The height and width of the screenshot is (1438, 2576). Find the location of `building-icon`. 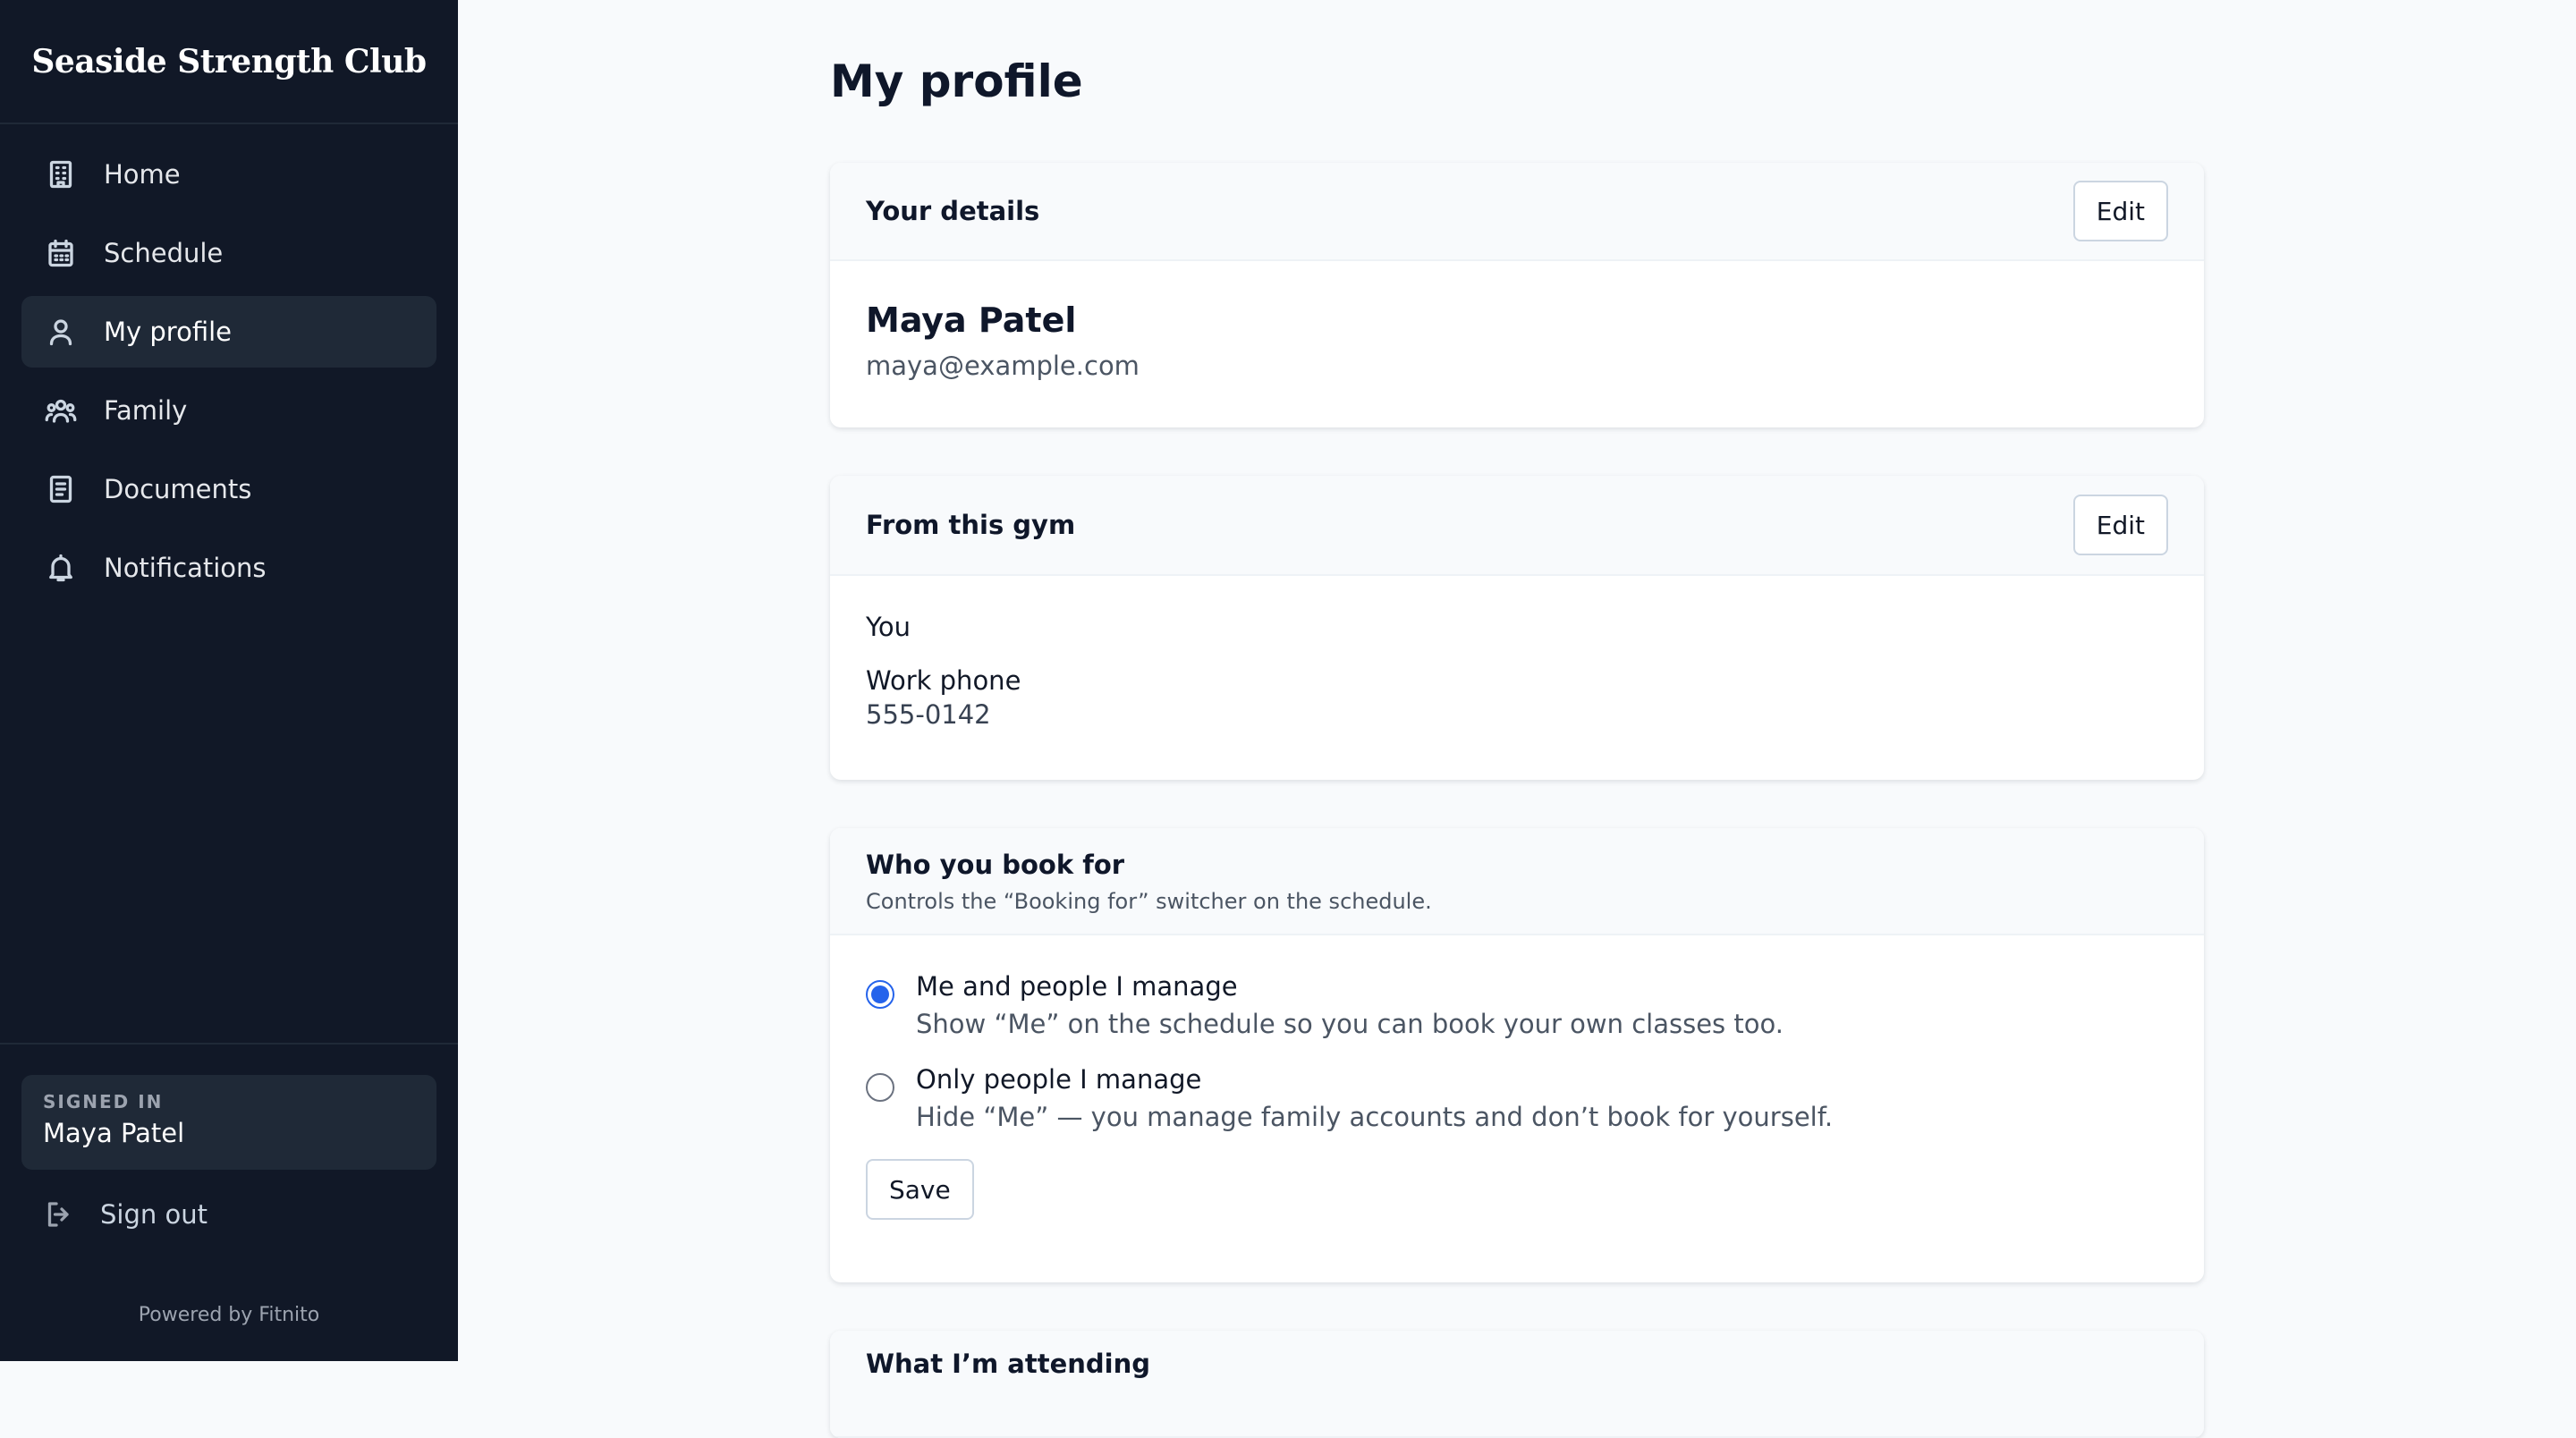

building-icon is located at coordinates (61, 174).